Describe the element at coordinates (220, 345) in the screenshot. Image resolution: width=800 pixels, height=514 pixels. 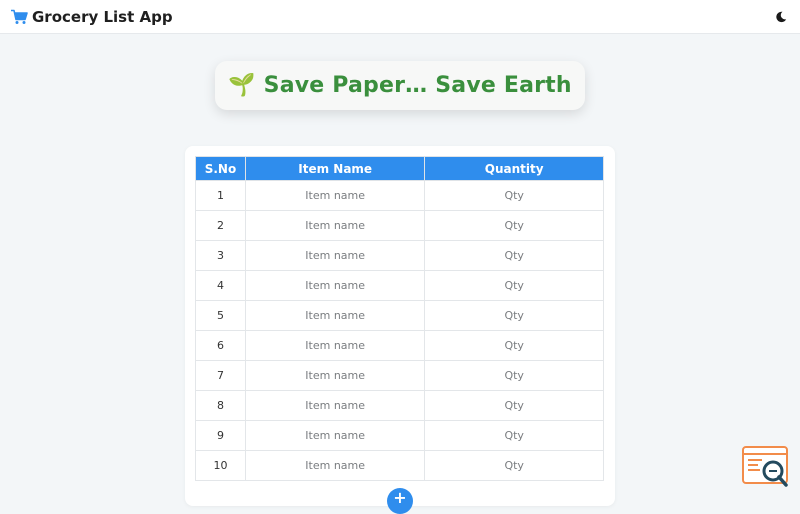
I see `row-sno: 6` at that location.